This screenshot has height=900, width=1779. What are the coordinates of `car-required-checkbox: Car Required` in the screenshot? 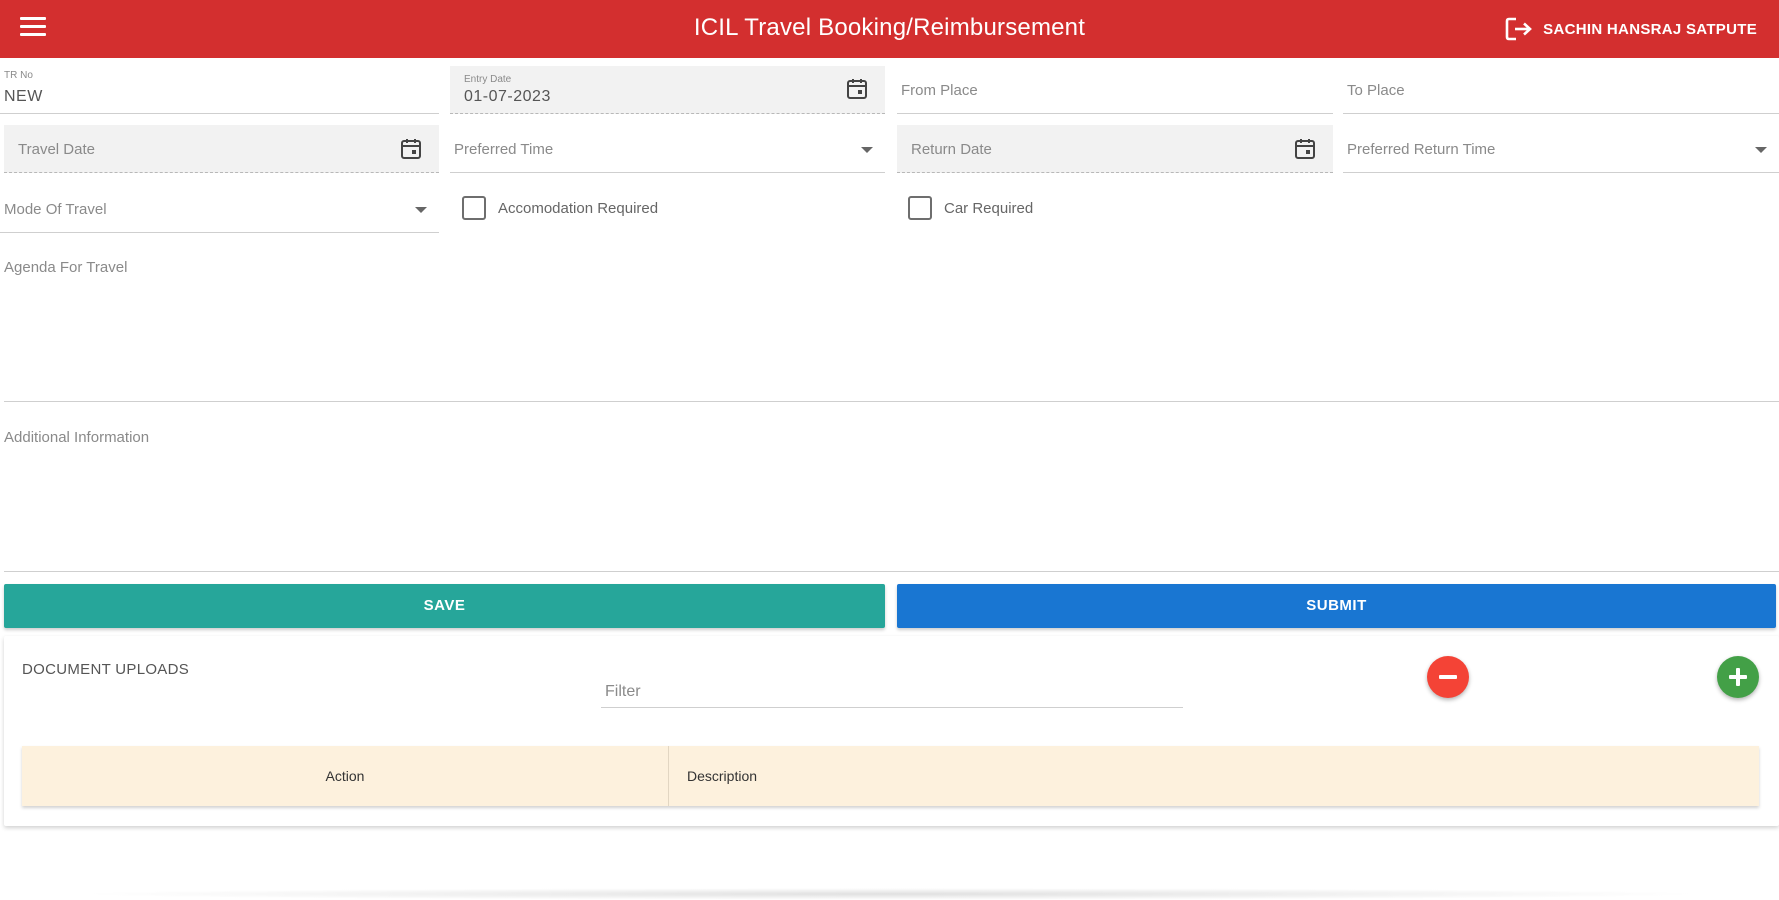 It's located at (970, 208).